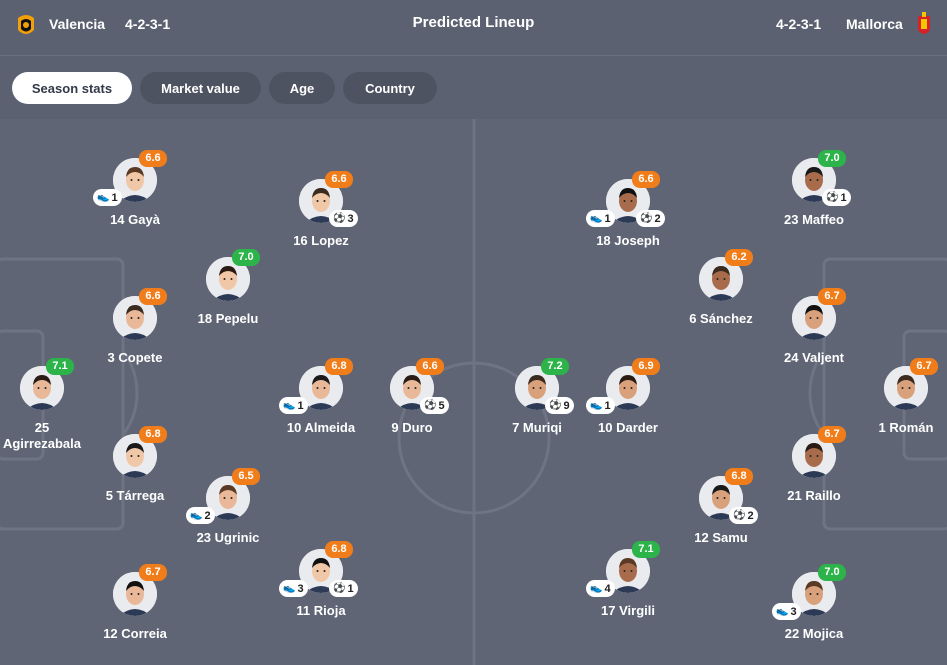  Describe the element at coordinates (350, 218) in the screenshot. I see `goals-count: 3` at that location.